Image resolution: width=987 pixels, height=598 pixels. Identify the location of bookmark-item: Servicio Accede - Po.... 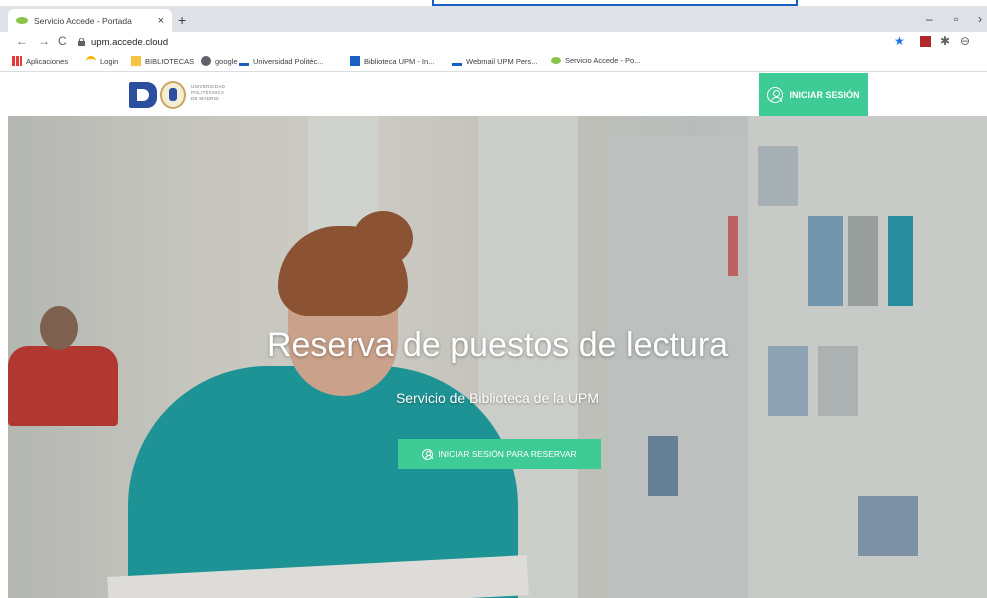
(595, 60).